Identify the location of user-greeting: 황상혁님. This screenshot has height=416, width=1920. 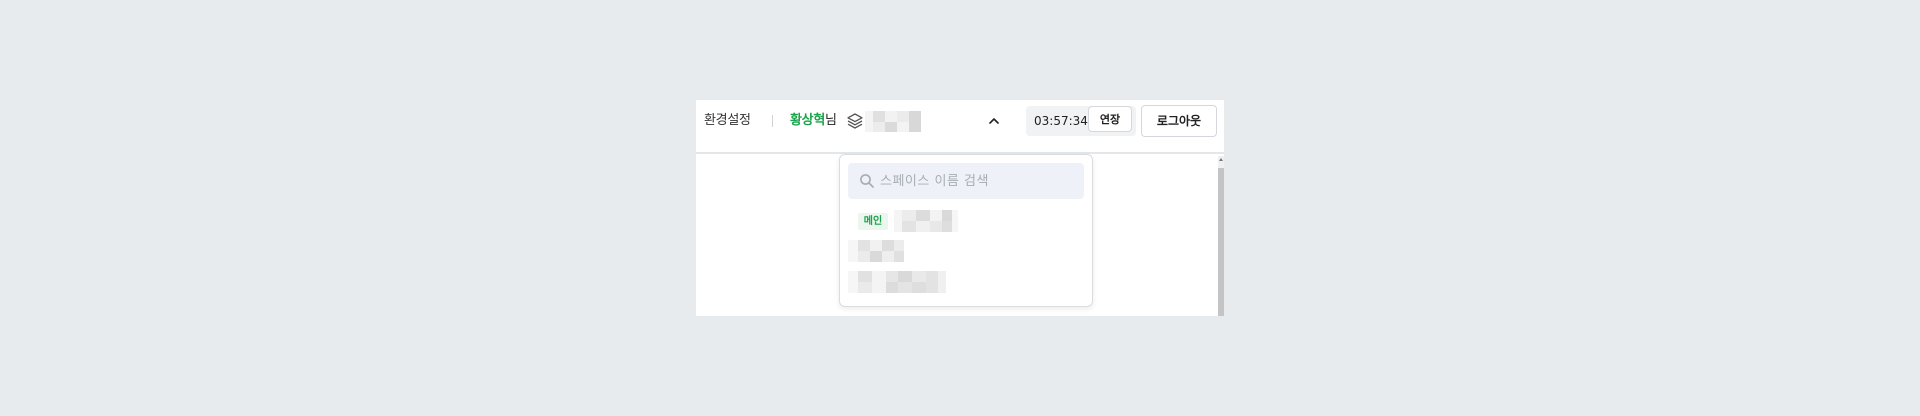
(813, 121).